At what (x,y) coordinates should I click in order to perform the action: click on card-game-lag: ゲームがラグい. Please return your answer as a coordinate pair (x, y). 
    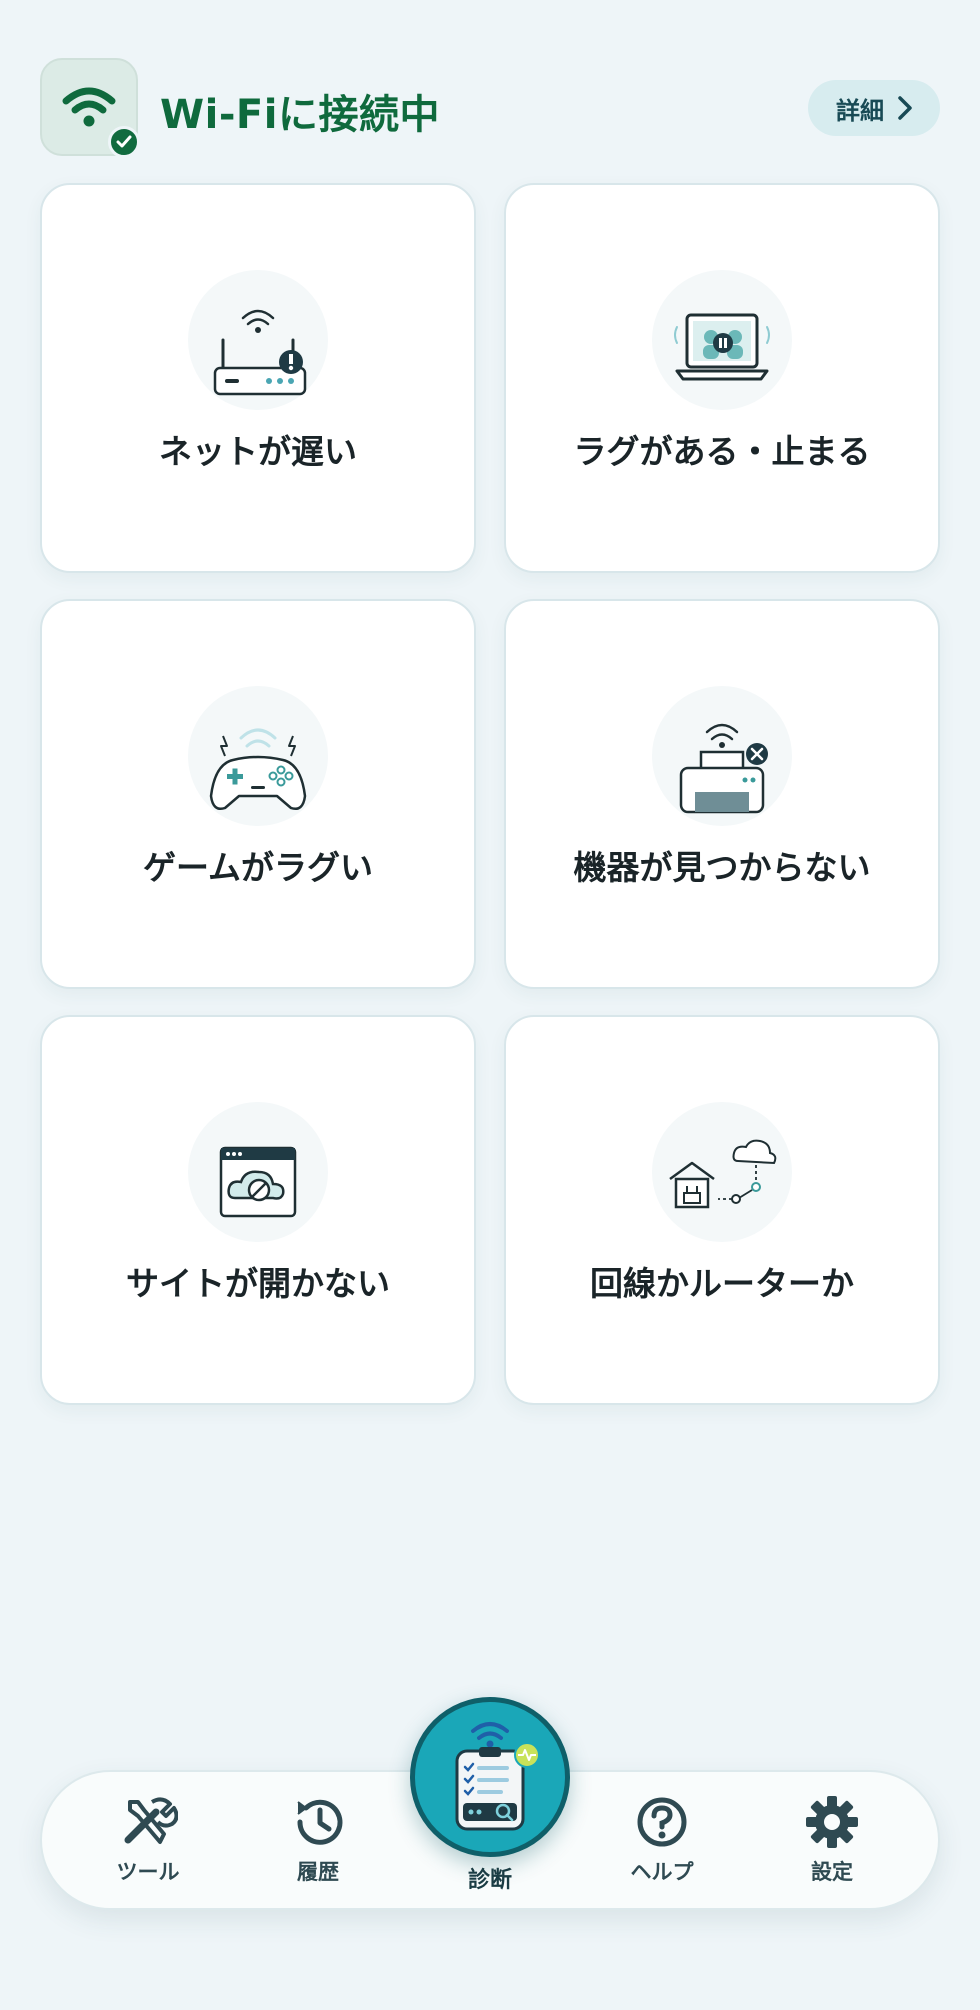
    Looking at the image, I should click on (258, 794).